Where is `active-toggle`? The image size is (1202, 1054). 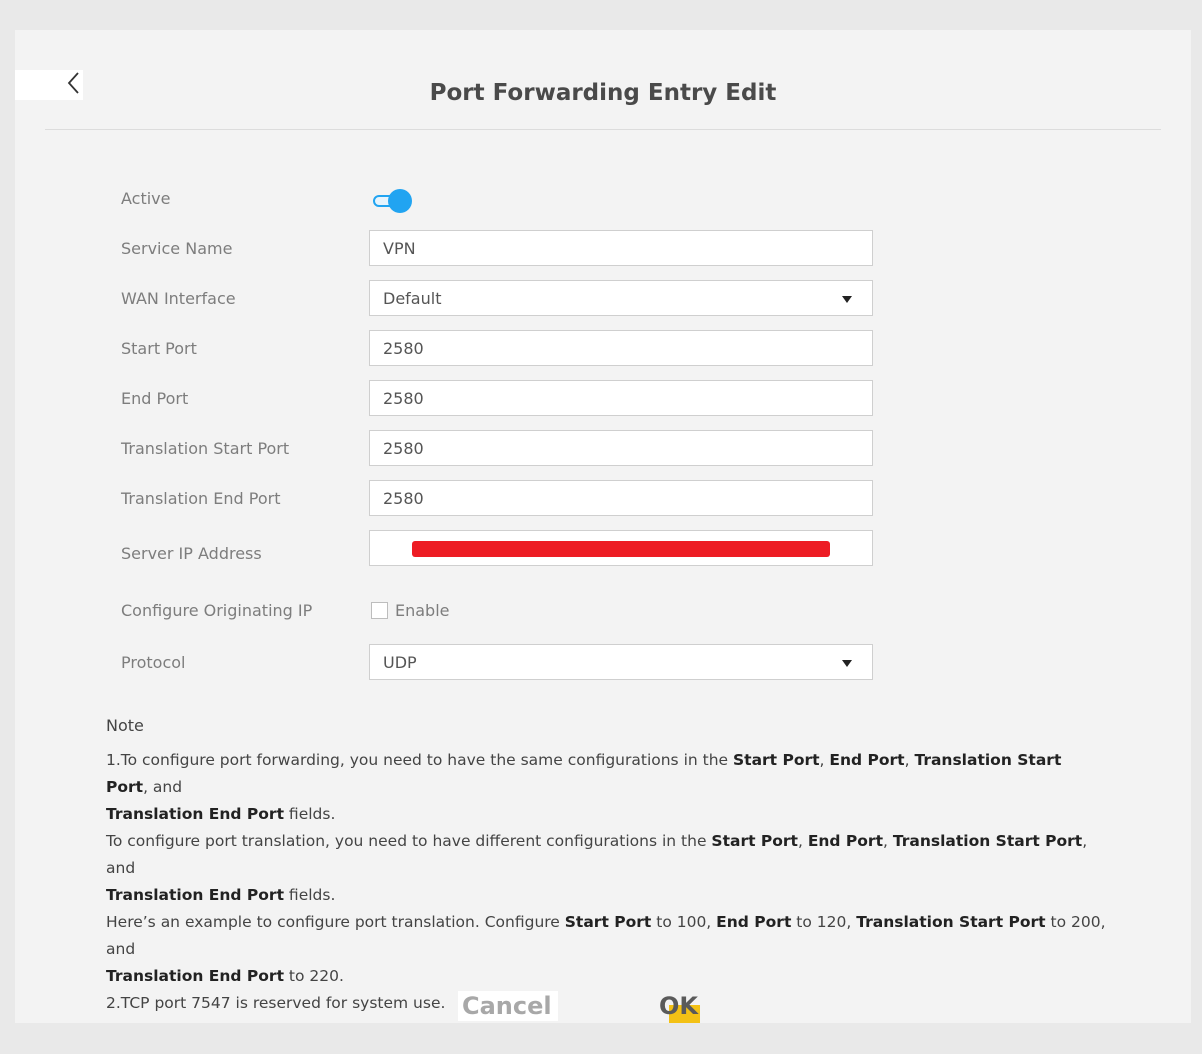 active-toggle is located at coordinates (393, 201).